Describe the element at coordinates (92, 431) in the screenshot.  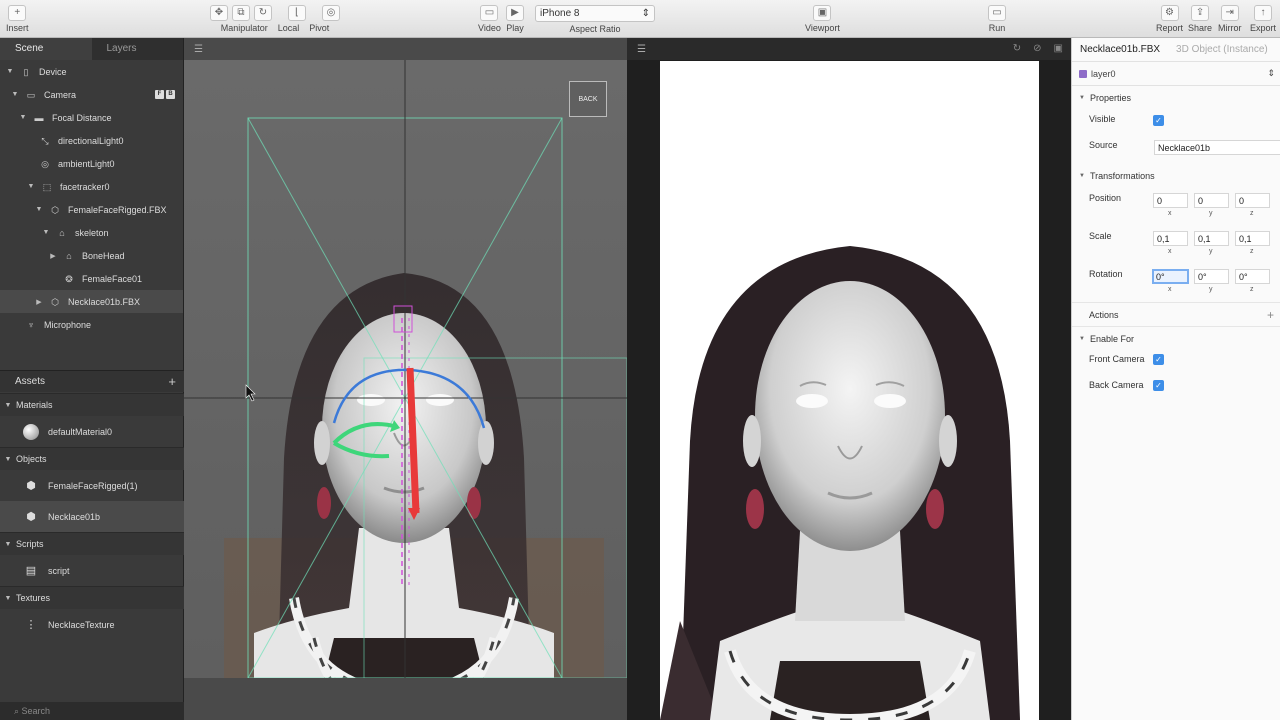
I see `asset-defaultmaterial0: defaultMaterial0` at that location.